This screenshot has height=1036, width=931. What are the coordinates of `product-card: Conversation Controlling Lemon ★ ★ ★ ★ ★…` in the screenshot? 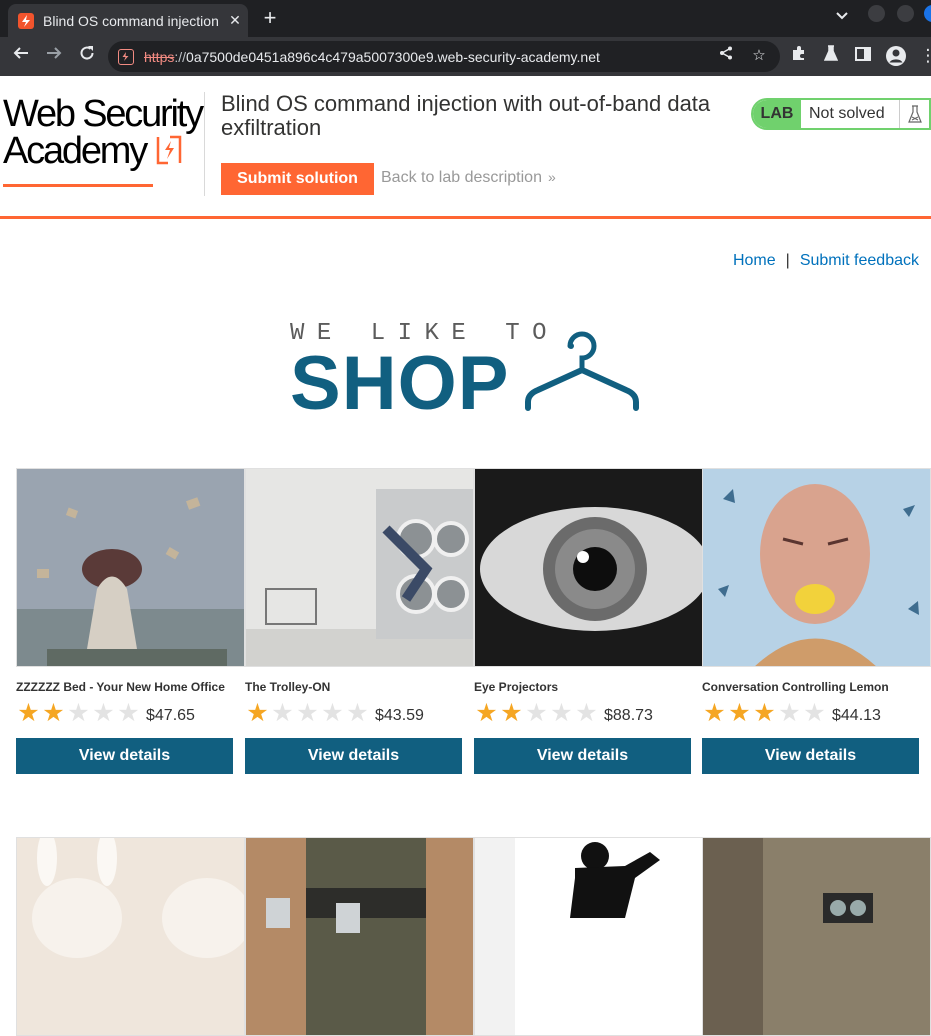 It's located at (816, 621).